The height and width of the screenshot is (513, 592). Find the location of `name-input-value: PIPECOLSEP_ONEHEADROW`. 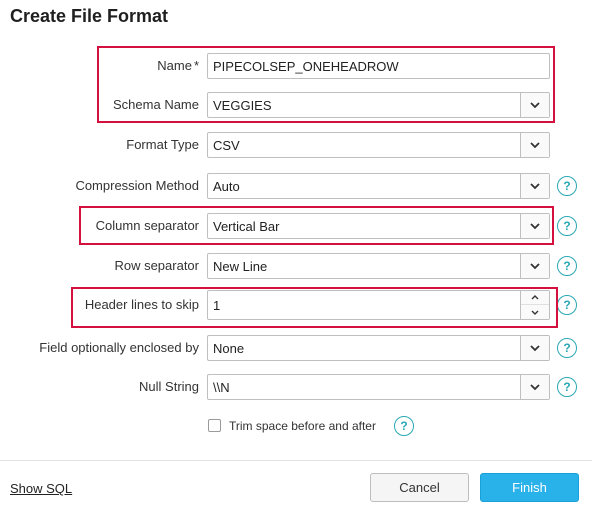

name-input-value: PIPECOLSEP_ONEHEADROW is located at coordinates (306, 66).